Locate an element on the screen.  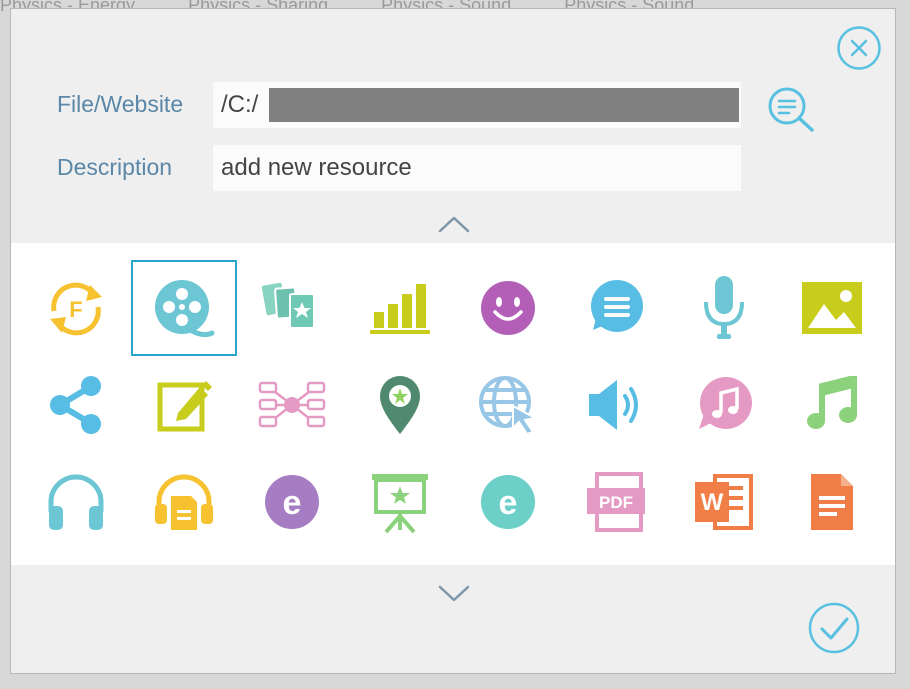
scroll-up-button is located at coordinates (454, 224).